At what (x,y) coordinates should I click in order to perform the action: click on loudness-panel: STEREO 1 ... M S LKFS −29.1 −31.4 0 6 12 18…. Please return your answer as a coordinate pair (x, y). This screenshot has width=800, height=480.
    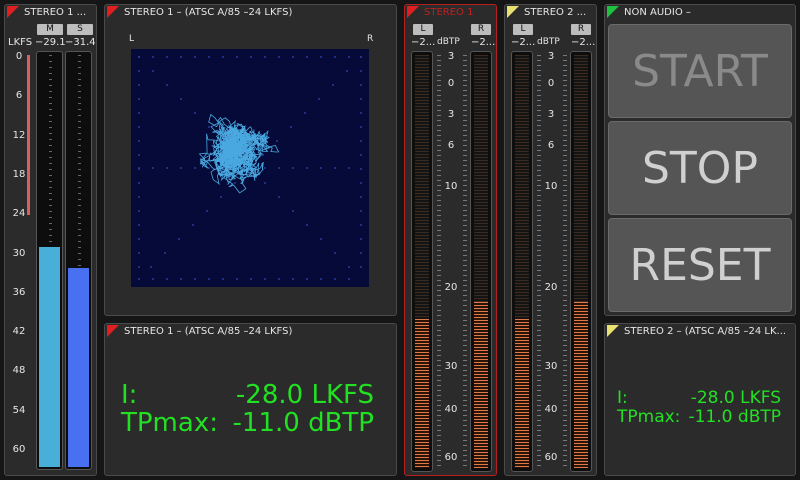
    Looking at the image, I should click on (50, 240).